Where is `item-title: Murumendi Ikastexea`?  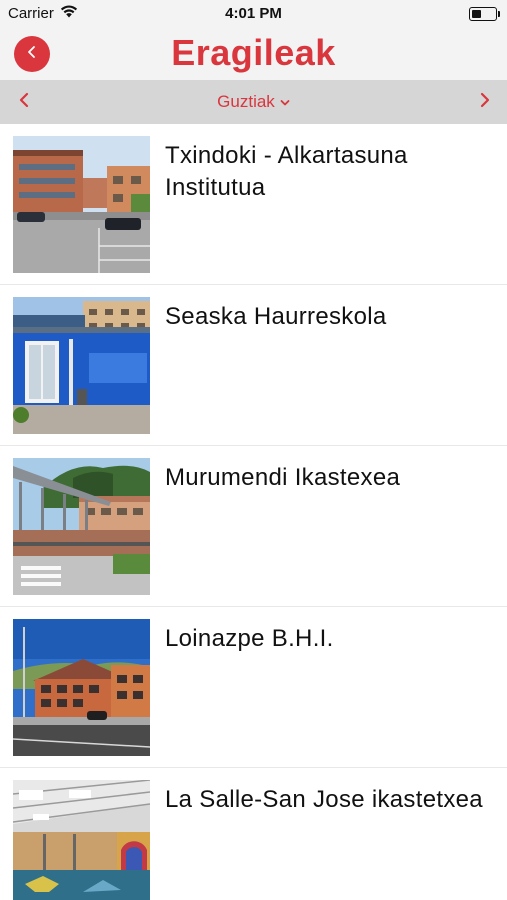 item-title: Murumendi Ikastexea is located at coordinates (283, 477).